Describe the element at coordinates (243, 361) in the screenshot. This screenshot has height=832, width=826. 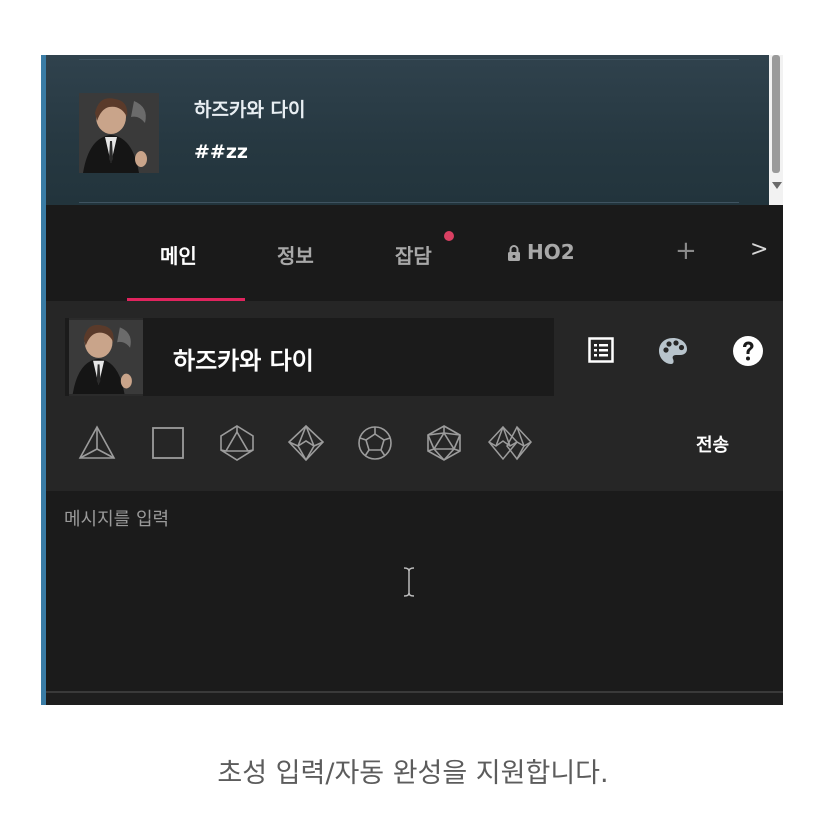
I see `character-name: 하즈카와 다이` at that location.